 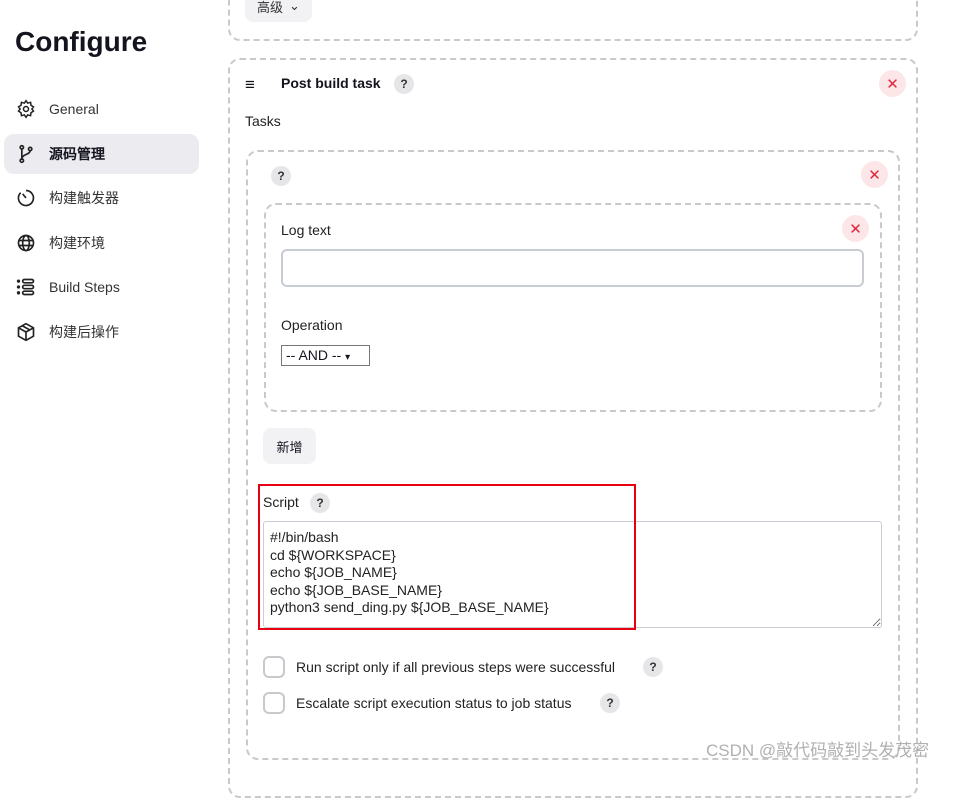 I want to click on run-only-checkbox, so click(x=274, y=667).